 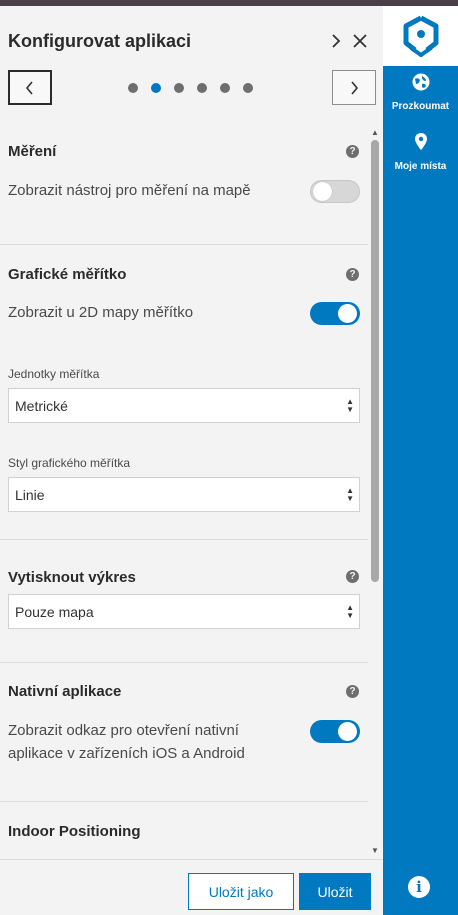 I want to click on chevron-left-icon, so click(x=29, y=87).